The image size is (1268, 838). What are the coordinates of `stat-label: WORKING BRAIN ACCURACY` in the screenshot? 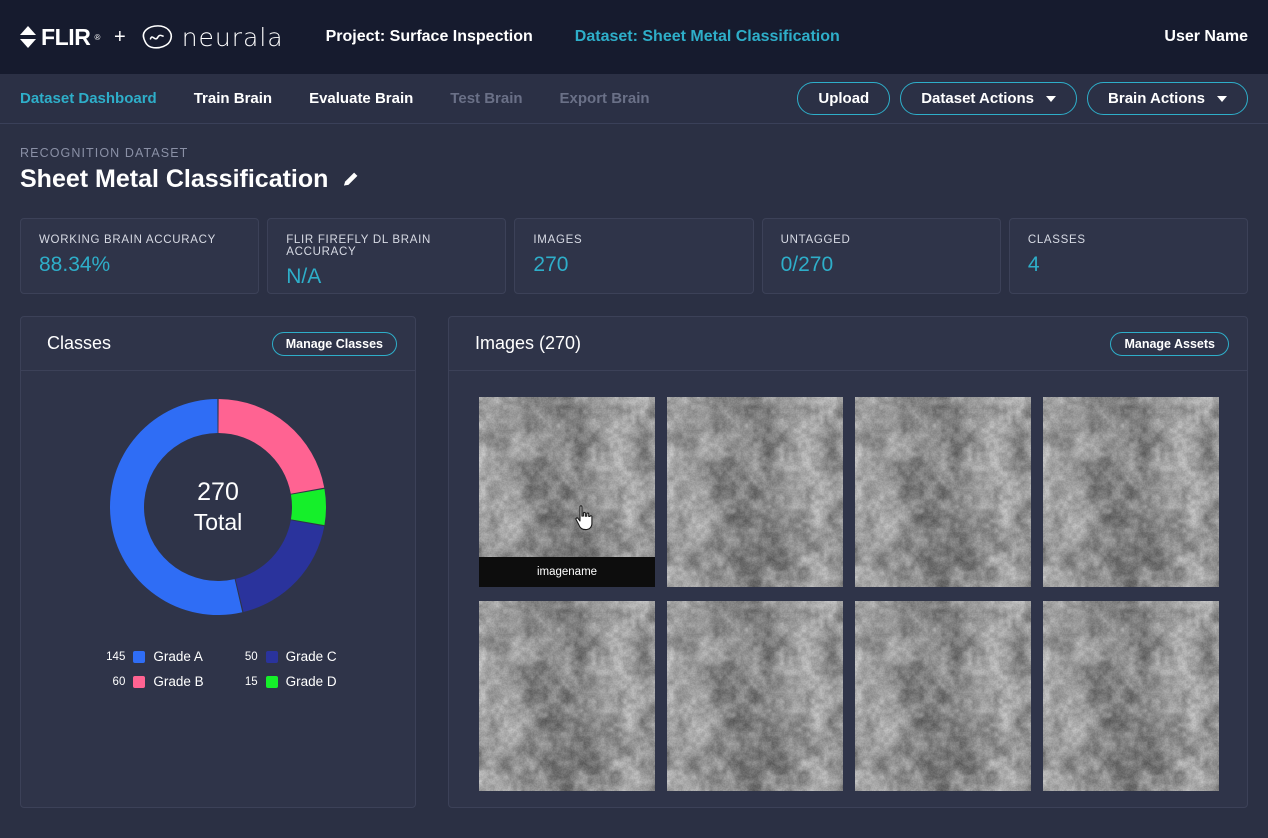 It's located at (128, 240).